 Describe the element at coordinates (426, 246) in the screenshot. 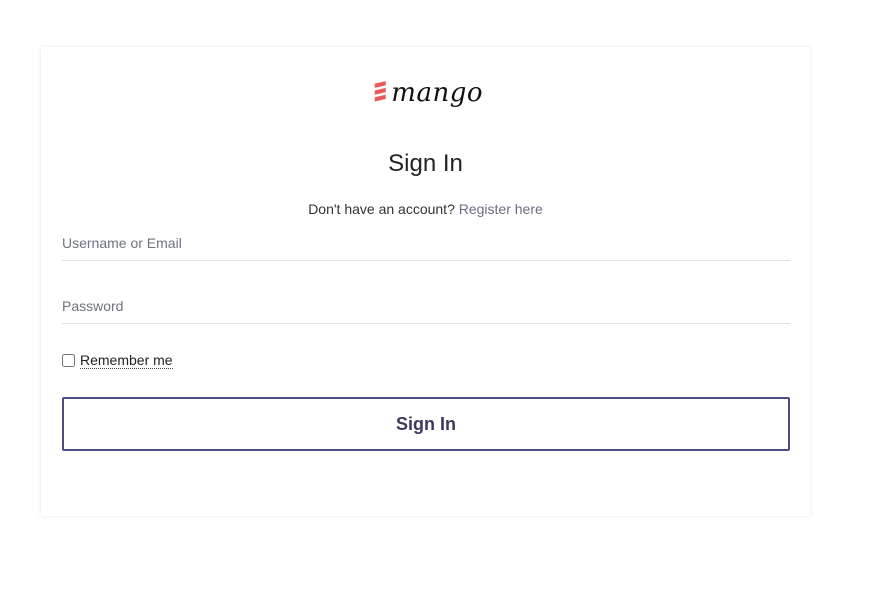

I see `username-email-input` at that location.